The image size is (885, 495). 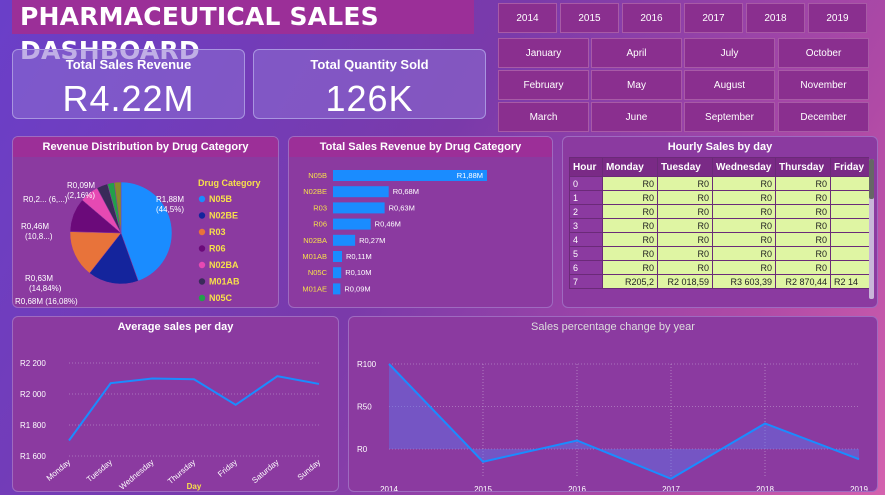 I want to click on year-button-2014: 2014, so click(x=527, y=18).